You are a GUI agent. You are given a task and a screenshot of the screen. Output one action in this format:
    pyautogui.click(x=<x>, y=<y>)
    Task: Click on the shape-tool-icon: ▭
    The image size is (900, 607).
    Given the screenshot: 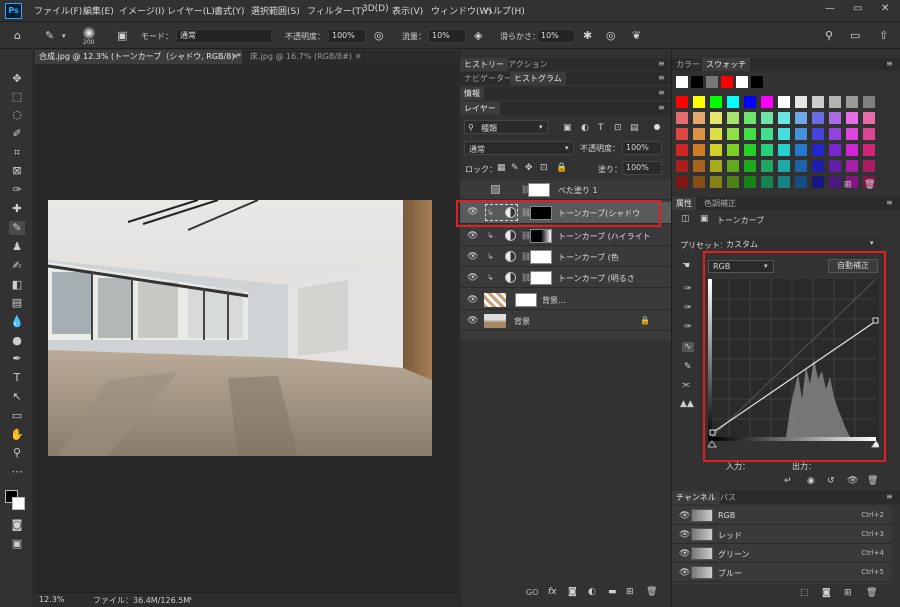 What is the action you would take?
    pyautogui.click(x=17, y=416)
    